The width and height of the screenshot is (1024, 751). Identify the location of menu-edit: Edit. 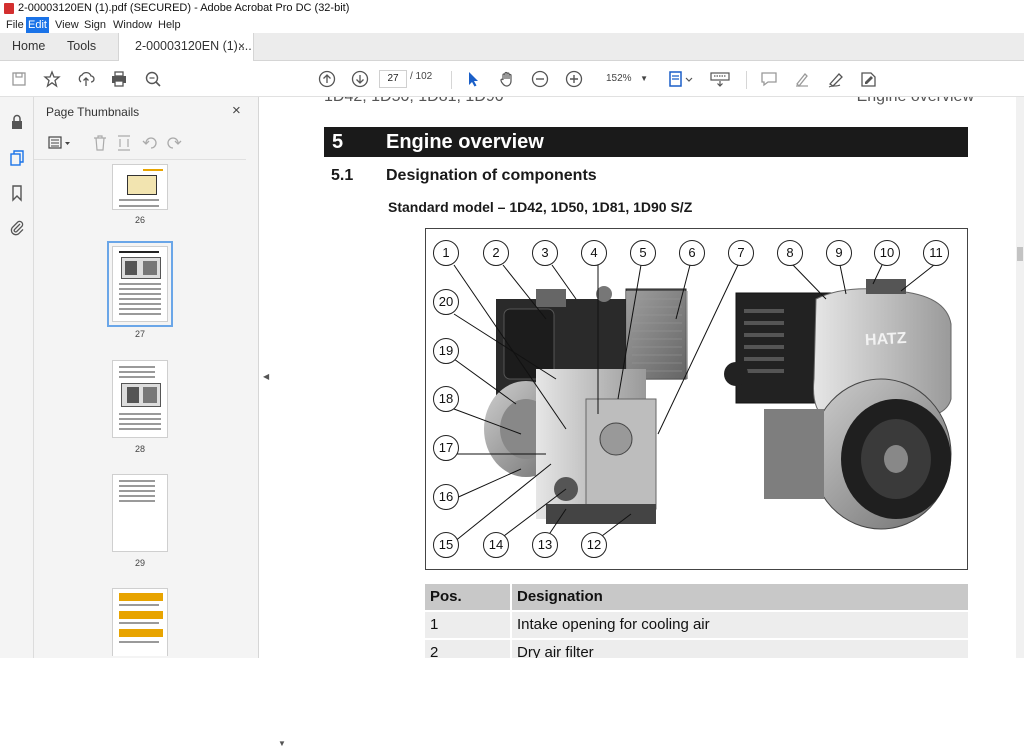
(37, 25).